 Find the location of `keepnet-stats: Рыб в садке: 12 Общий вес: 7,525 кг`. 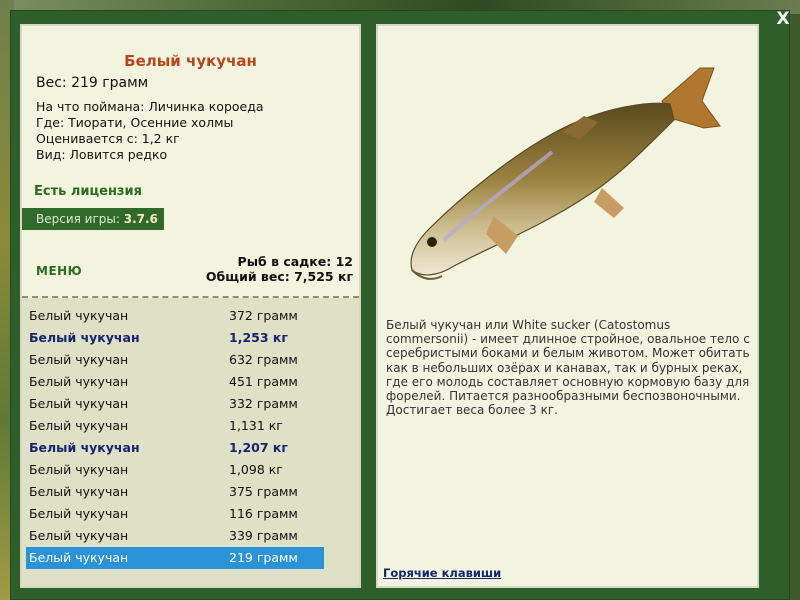

keepnet-stats: Рыб в садке: 12 Общий вес: 7,525 кг is located at coordinates (279, 269).